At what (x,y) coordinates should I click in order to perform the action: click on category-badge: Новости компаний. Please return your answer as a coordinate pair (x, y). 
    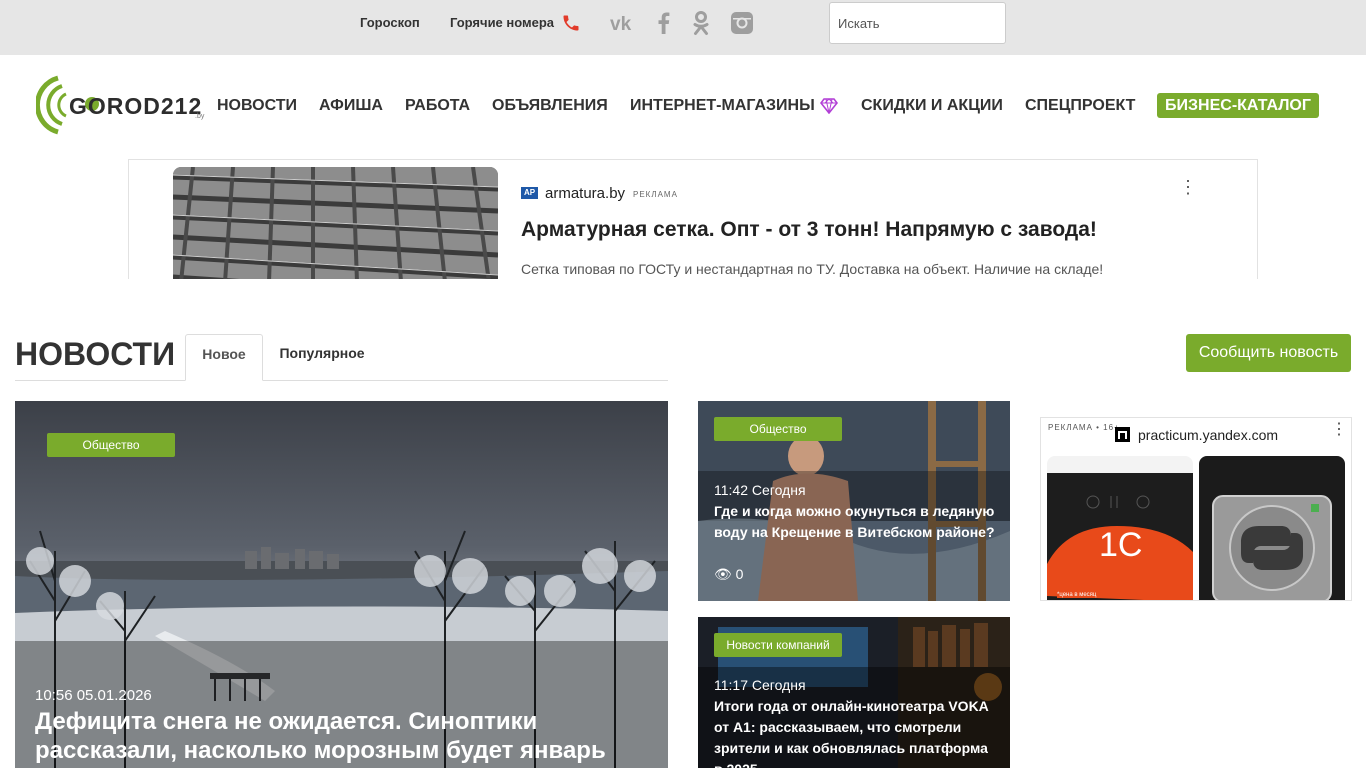
    Looking at the image, I should click on (778, 645).